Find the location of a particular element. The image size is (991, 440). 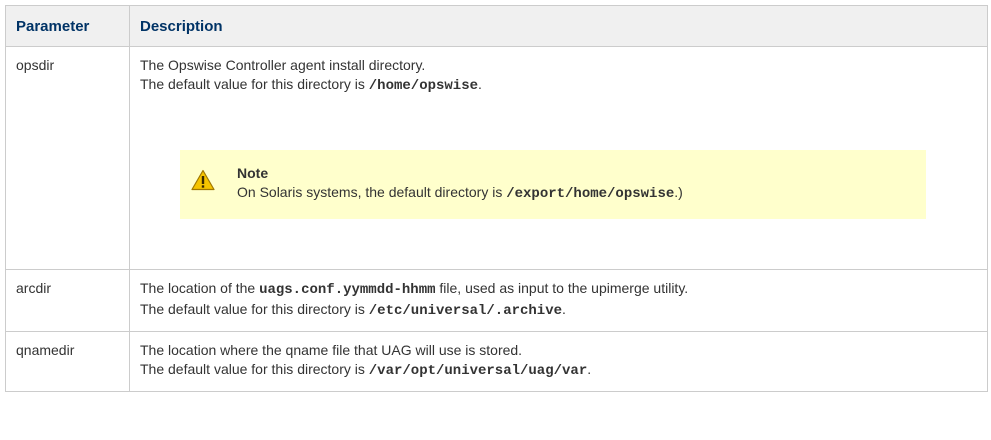

note-path: /export/home/opswise is located at coordinates (590, 194).